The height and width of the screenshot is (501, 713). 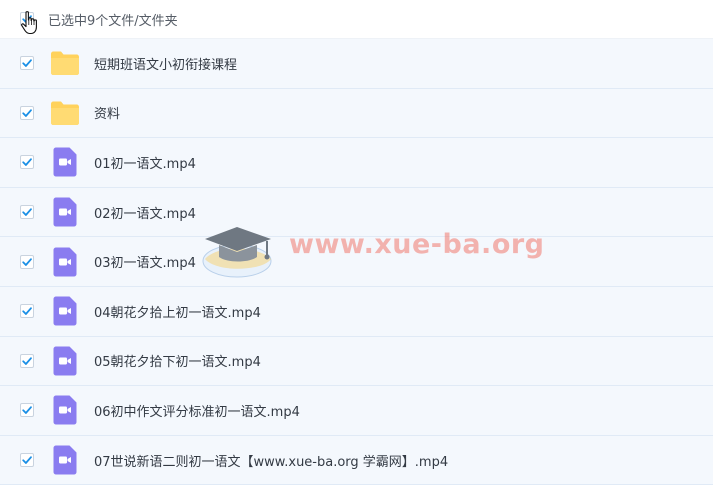 I want to click on file-name: 03初一语文.mp4, so click(x=145, y=261).